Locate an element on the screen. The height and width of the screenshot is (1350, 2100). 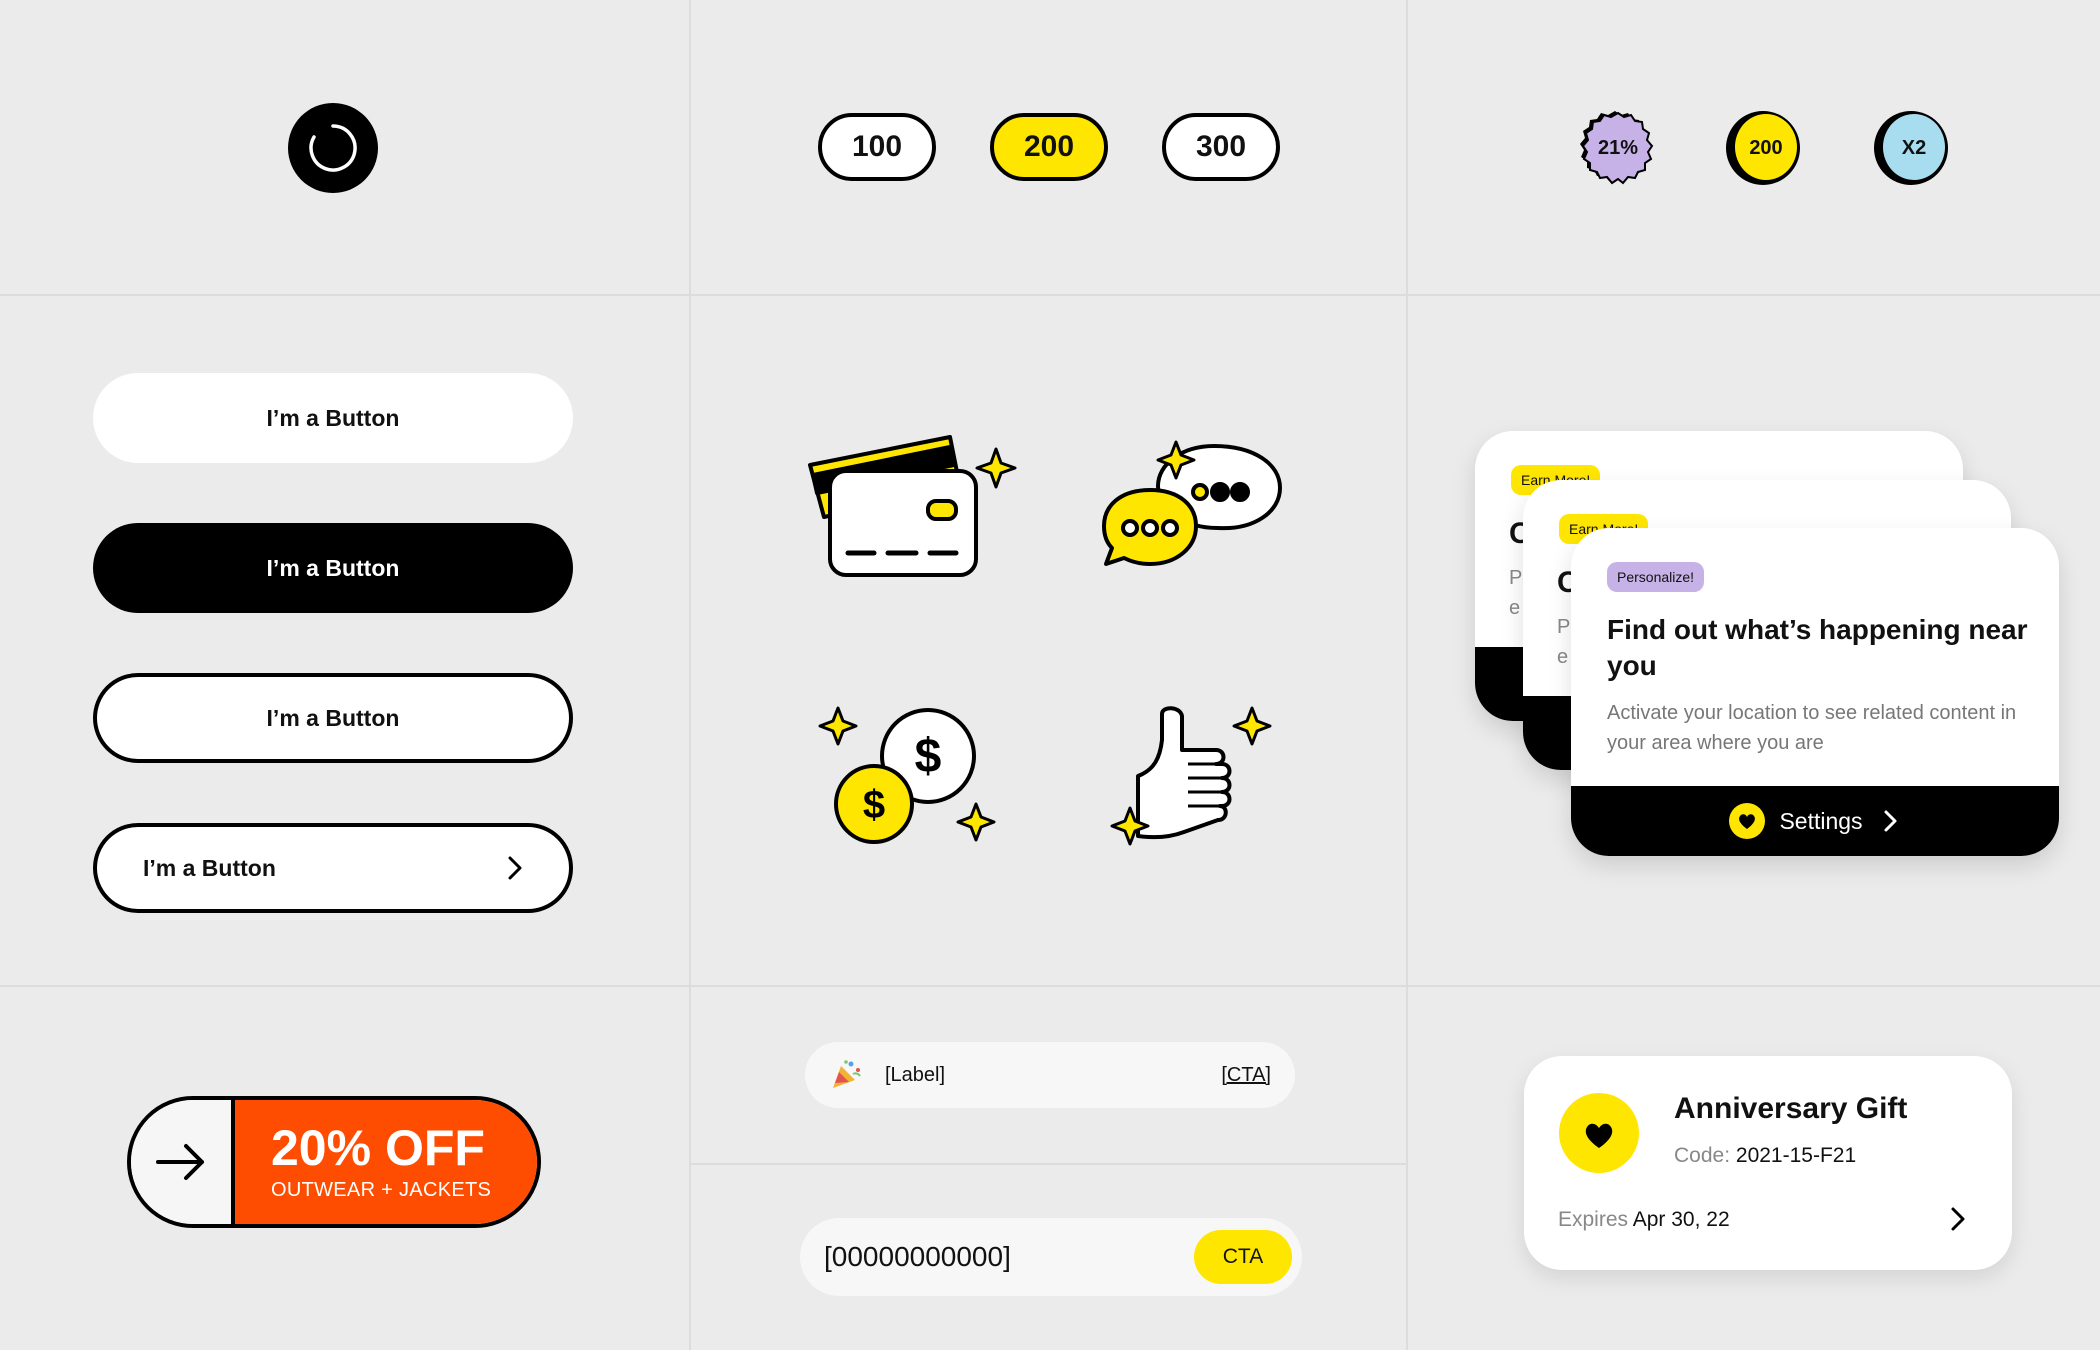
arrow-right-icon is located at coordinates (180, 1162).